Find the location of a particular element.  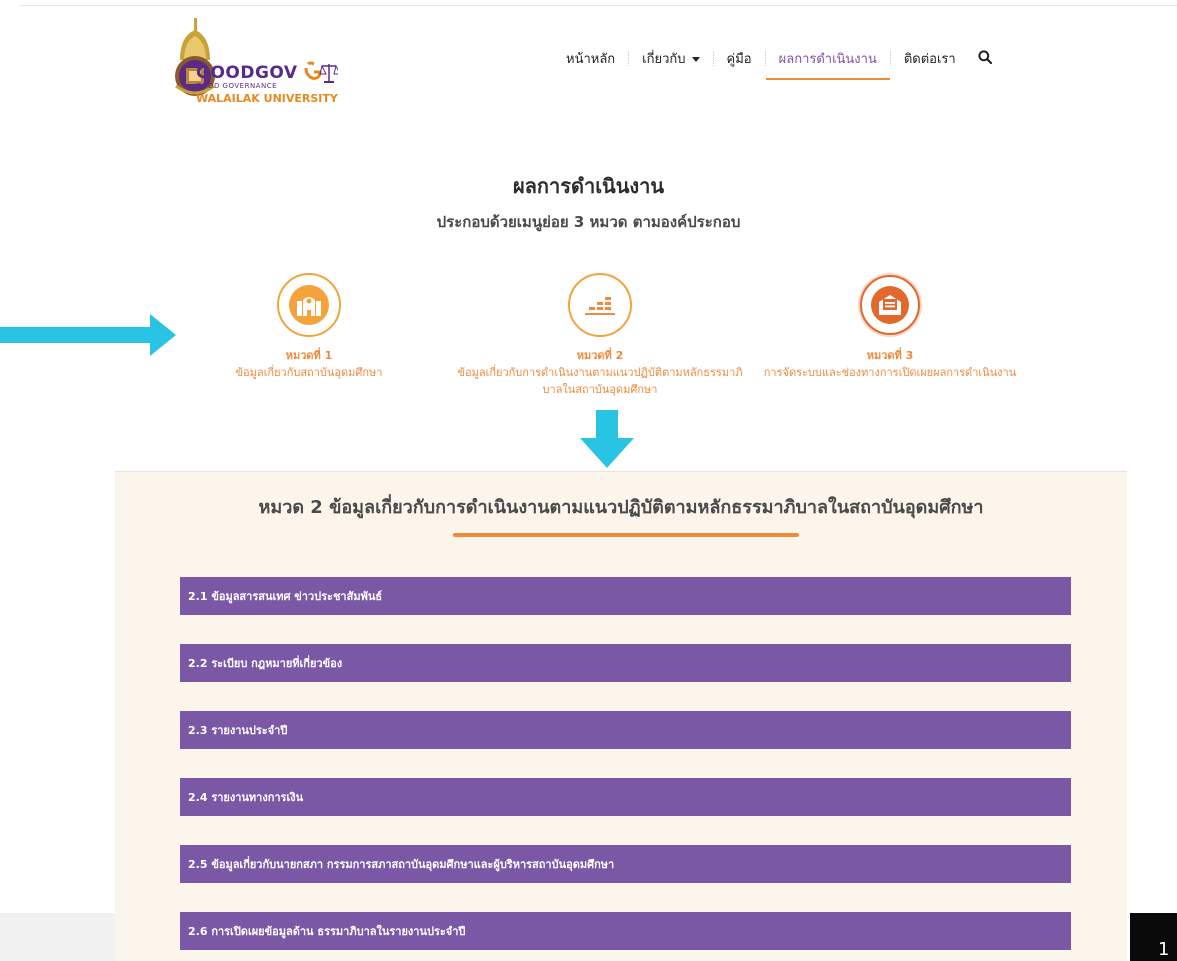

nav-about: เกี่ยวกับ is located at coordinates (671, 58).